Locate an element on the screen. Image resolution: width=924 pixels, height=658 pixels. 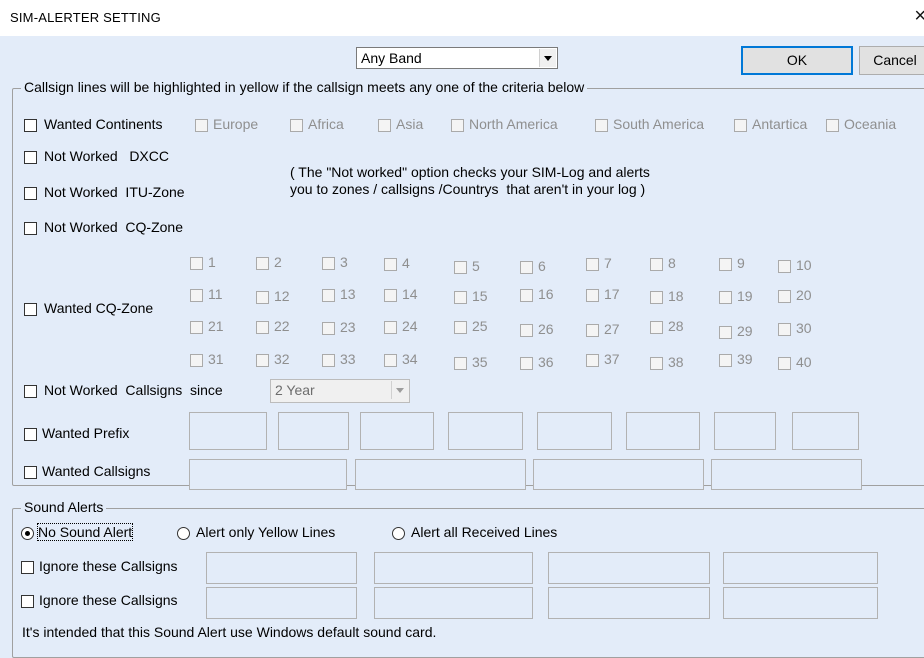
since-select: 2 Year is located at coordinates (340, 391).